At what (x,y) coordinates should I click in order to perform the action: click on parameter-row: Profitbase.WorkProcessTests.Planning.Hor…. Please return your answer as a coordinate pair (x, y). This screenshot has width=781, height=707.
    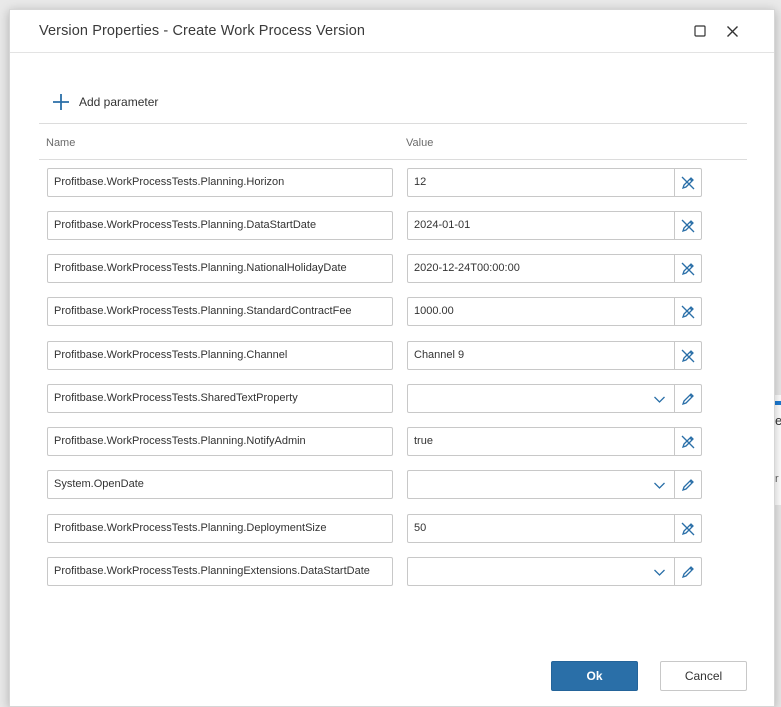
    Looking at the image, I should click on (375, 182).